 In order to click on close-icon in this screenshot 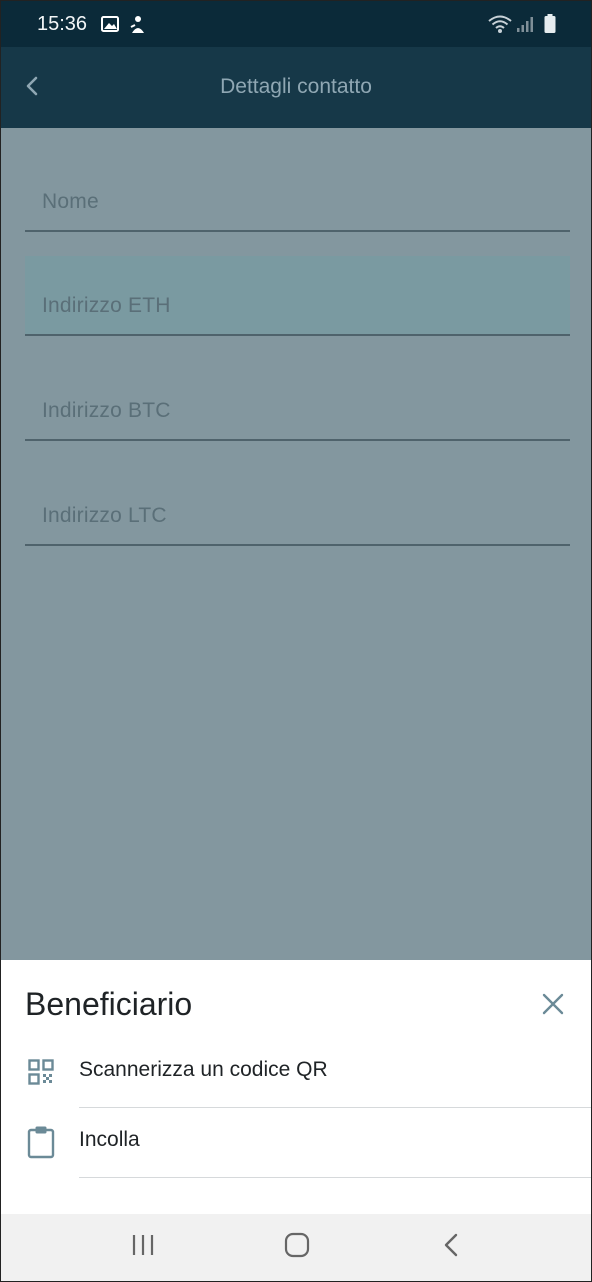, I will do `click(553, 1006)`.